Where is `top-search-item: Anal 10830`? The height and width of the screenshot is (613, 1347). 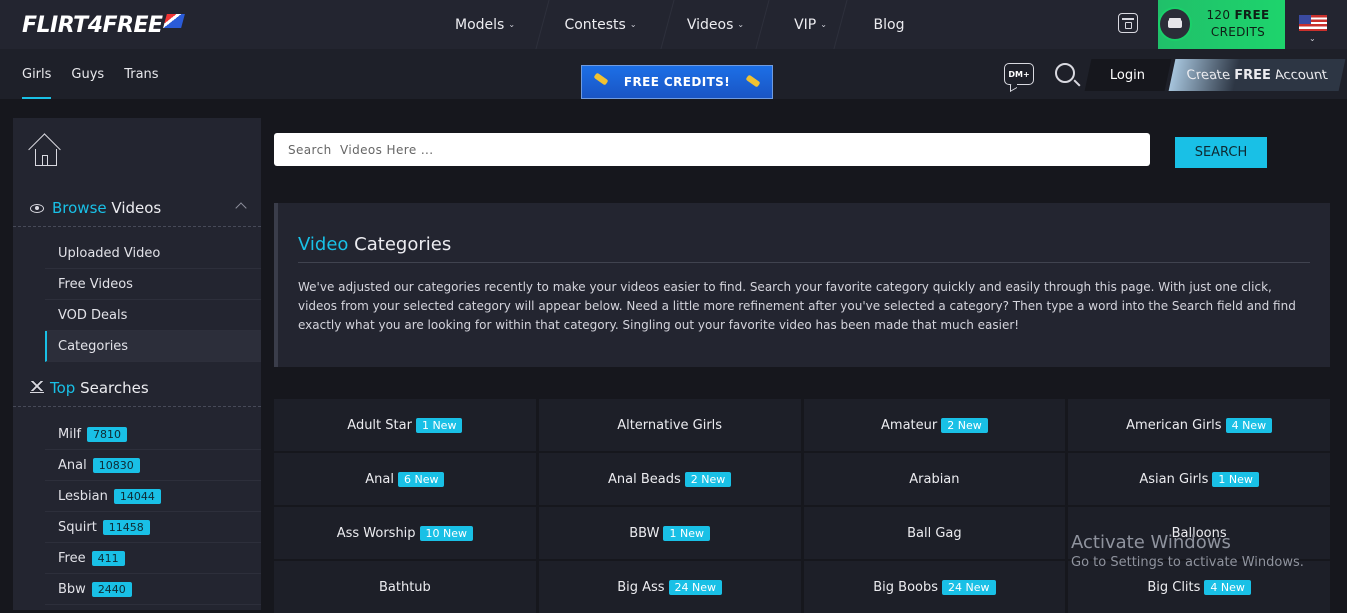 top-search-item: Anal 10830 is located at coordinates (153, 465).